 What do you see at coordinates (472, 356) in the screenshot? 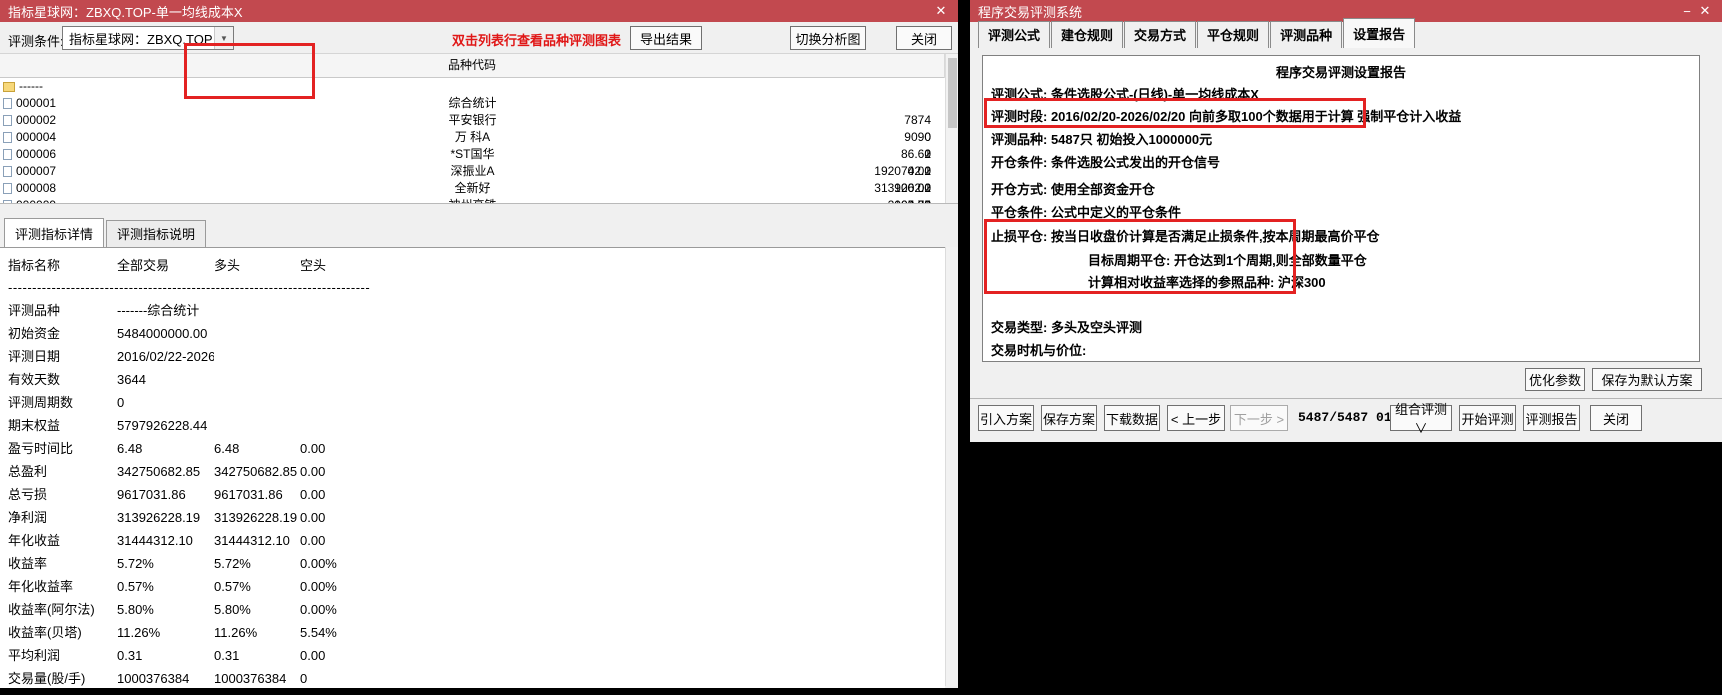
I see `detail-row: 评测日期 2016/02/22-2026/02/13` at bounding box center [472, 356].